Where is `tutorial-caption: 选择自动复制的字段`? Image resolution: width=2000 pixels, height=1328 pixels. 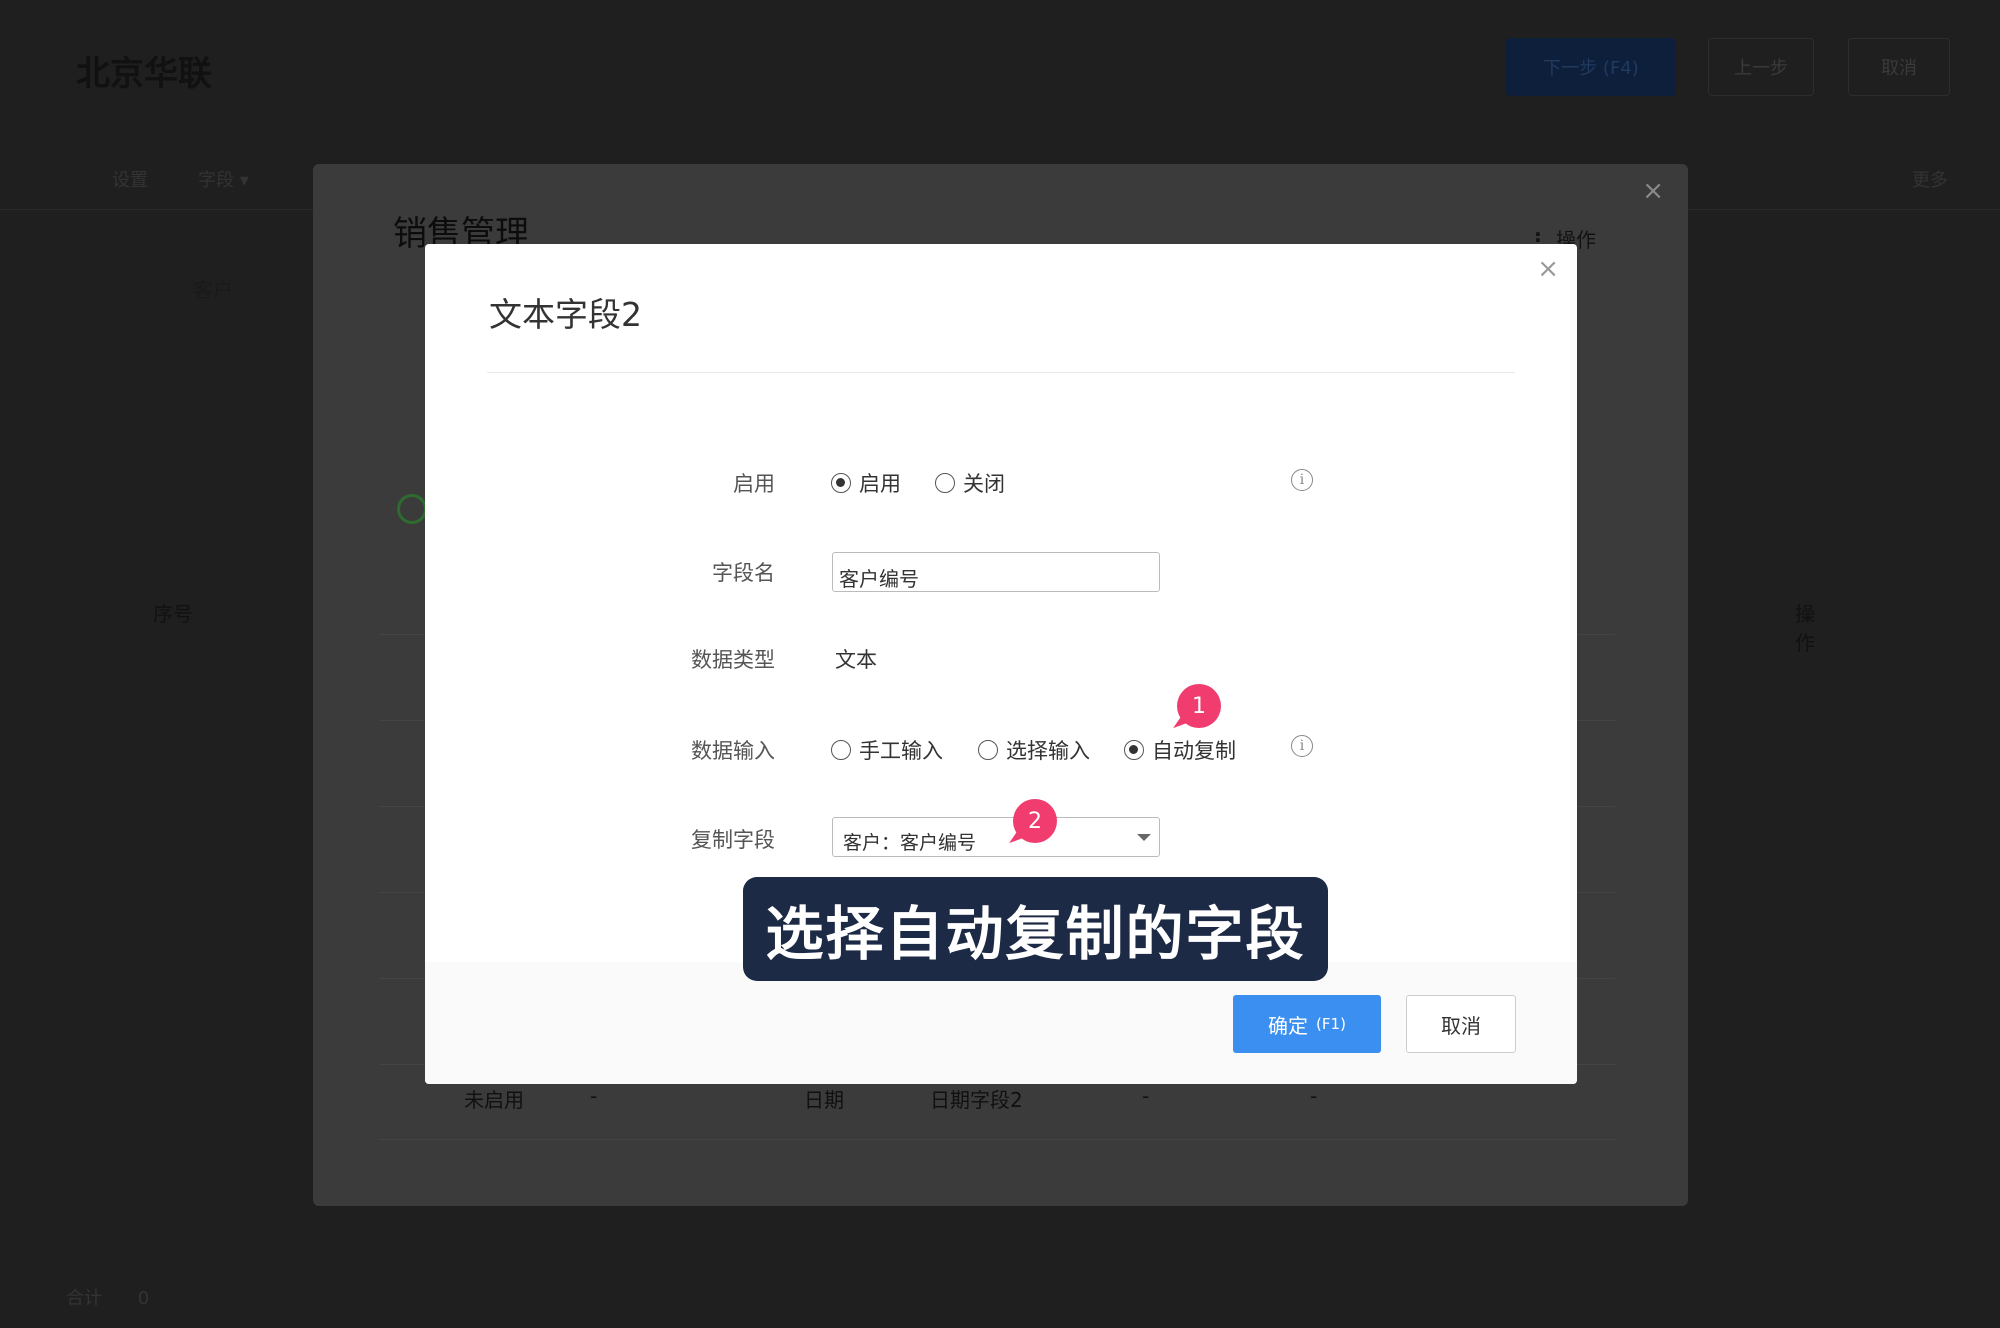 tutorial-caption: 选择自动复制的字段 is located at coordinates (1035, 929).